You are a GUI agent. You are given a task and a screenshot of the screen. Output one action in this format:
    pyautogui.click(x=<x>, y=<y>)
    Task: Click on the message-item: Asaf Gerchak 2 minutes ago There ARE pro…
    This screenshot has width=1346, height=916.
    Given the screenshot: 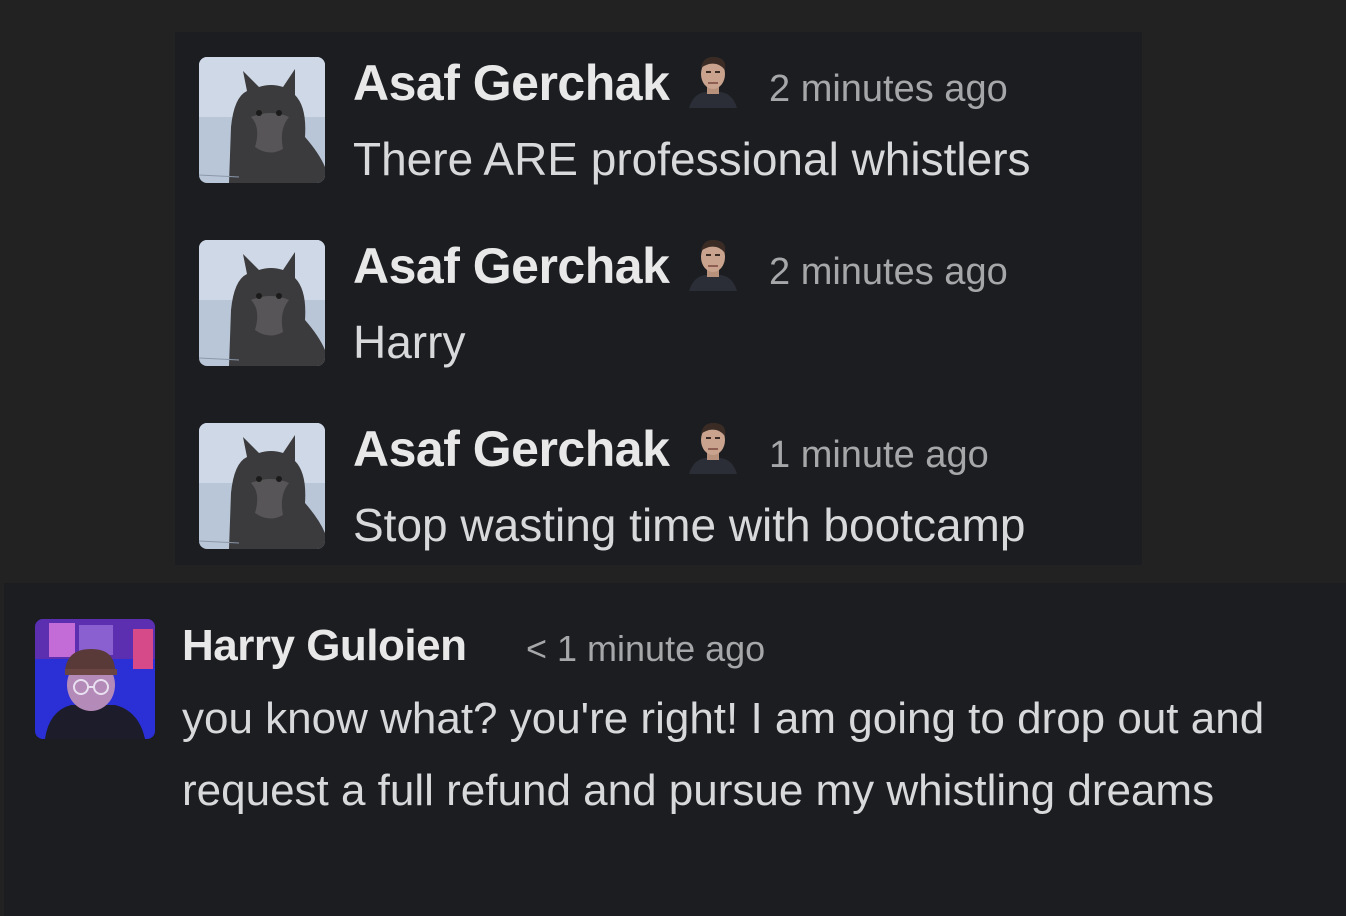 What is the action you would take?
    pyautogui.click(x=658, y=123)
    